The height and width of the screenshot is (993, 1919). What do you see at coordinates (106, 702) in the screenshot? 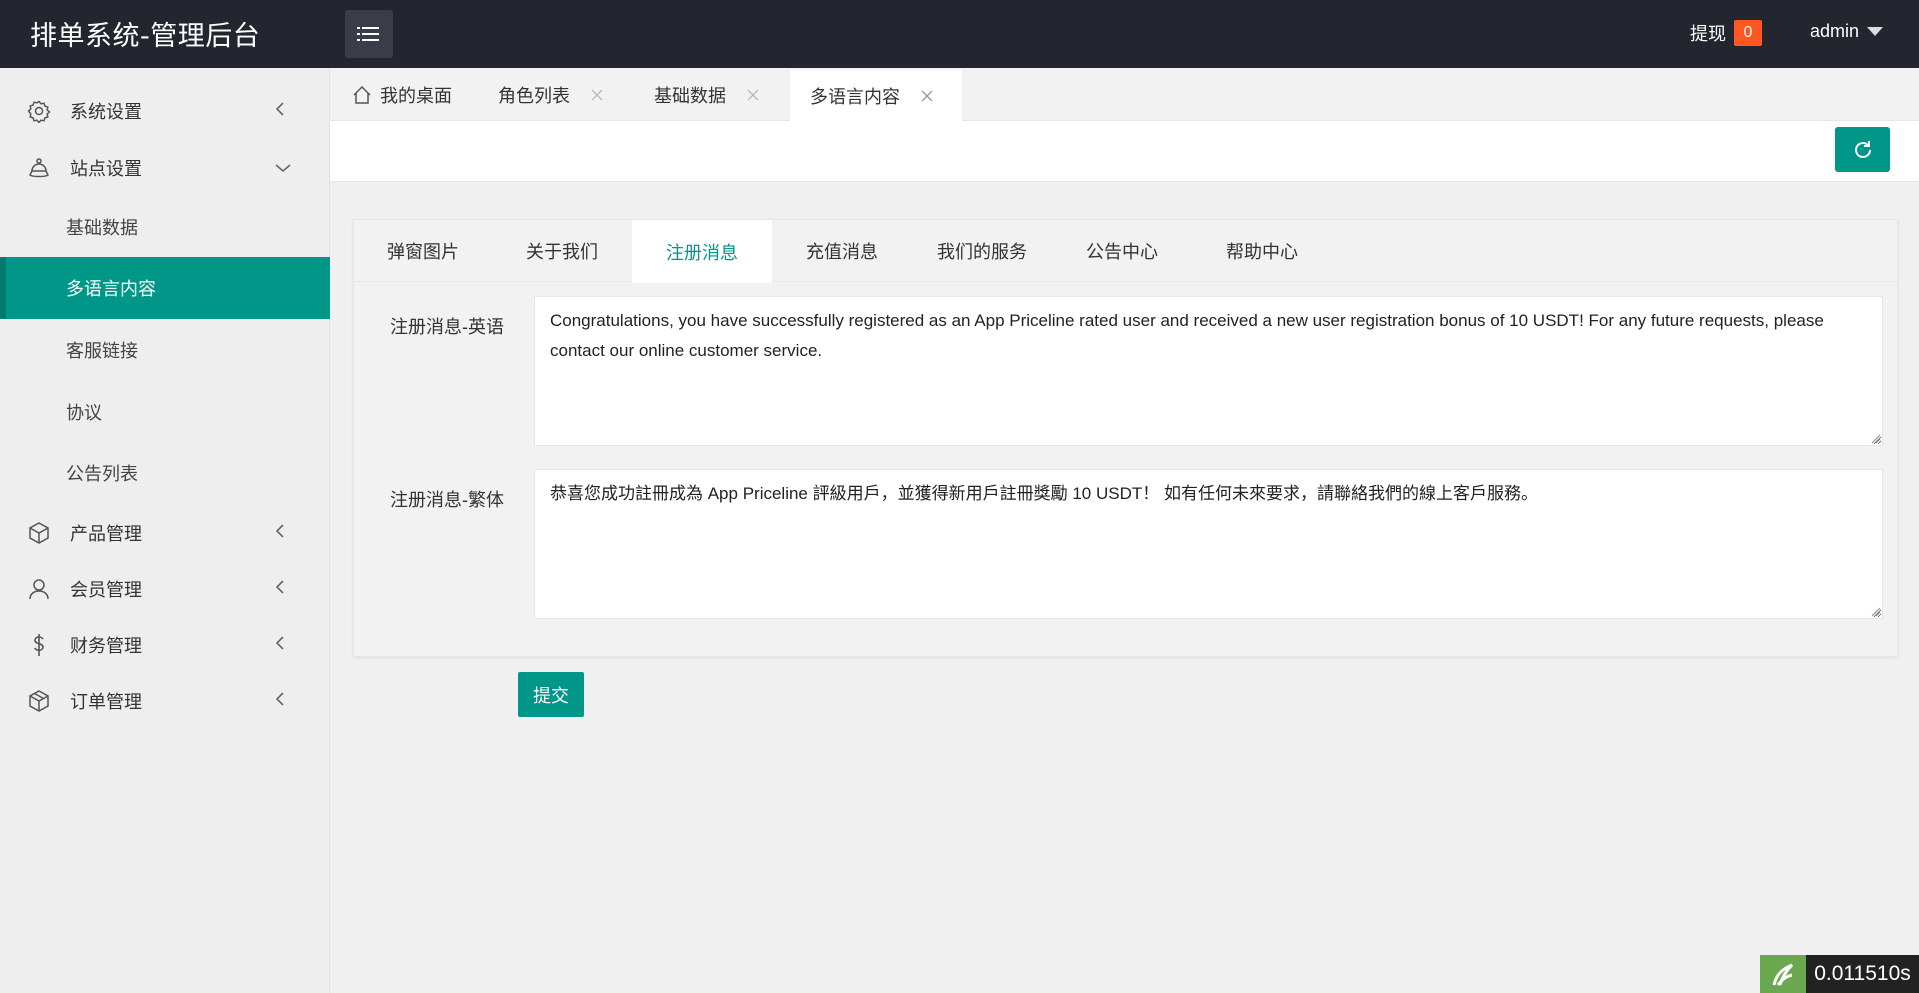
I see `sidebar-item-label: 订单管理` at bounding box center [106, 702].